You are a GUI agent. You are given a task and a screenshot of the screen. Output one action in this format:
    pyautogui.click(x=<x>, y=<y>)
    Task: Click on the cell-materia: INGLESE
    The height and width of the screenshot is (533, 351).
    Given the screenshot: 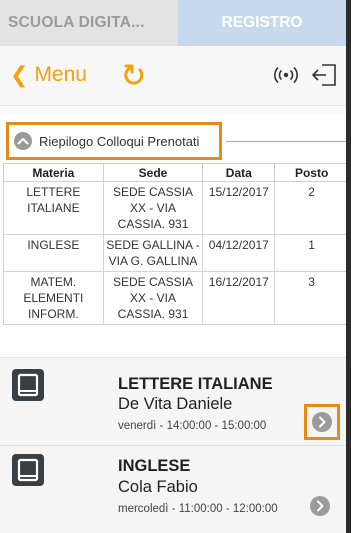 What is the action you would take?
    pyautogui.click(x=53, y=253)
    